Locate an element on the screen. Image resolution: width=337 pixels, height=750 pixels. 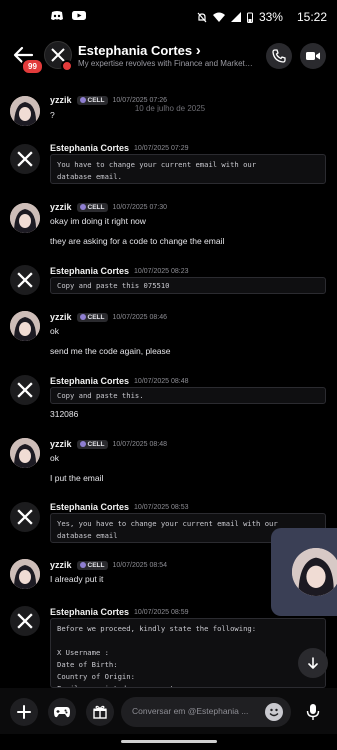
gift-button is located at coordinates (100, 712).